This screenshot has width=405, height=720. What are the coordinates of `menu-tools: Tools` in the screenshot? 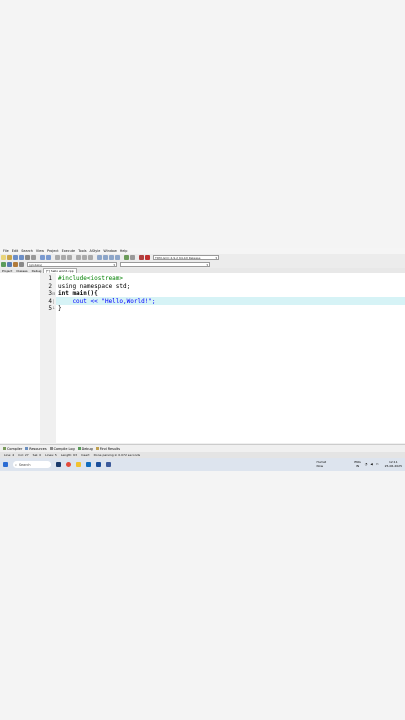 It's located at (82, 251).